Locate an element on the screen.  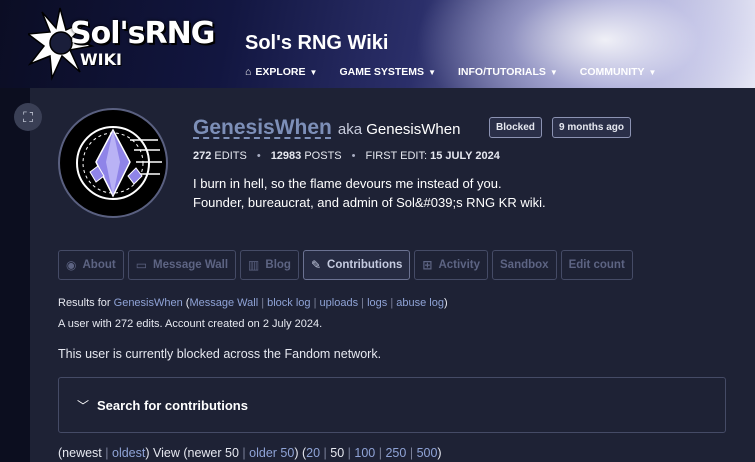
newest-label: newest is located at coordinates (82, 453).